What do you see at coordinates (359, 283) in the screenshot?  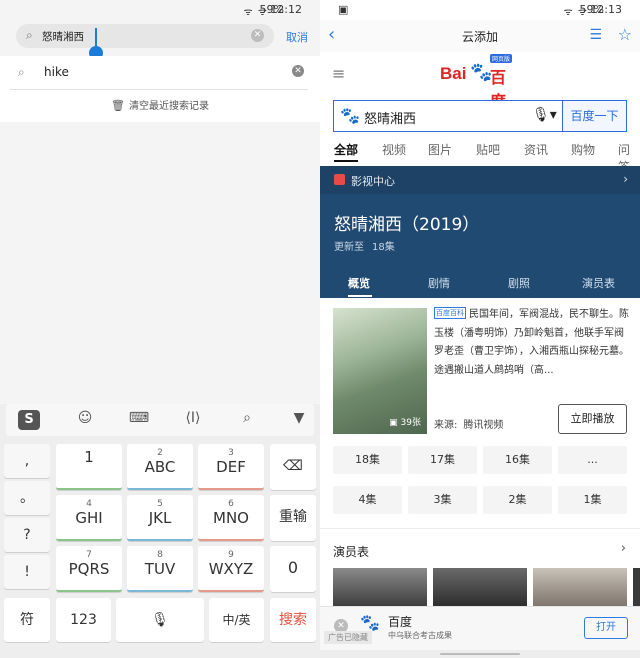 I see `tab-overview: 概览` at bounding box center [359, 283].